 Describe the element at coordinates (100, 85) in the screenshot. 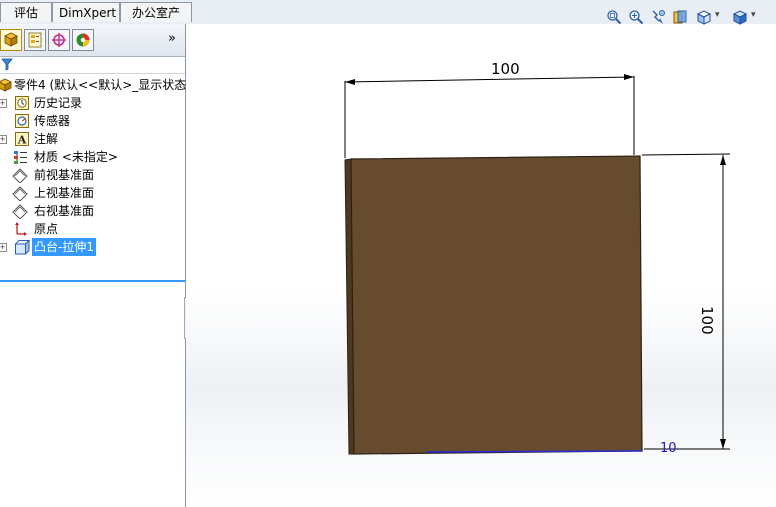

I see `tree-root-label: 零件4 (默认<<默认>_显示状态` at that location.